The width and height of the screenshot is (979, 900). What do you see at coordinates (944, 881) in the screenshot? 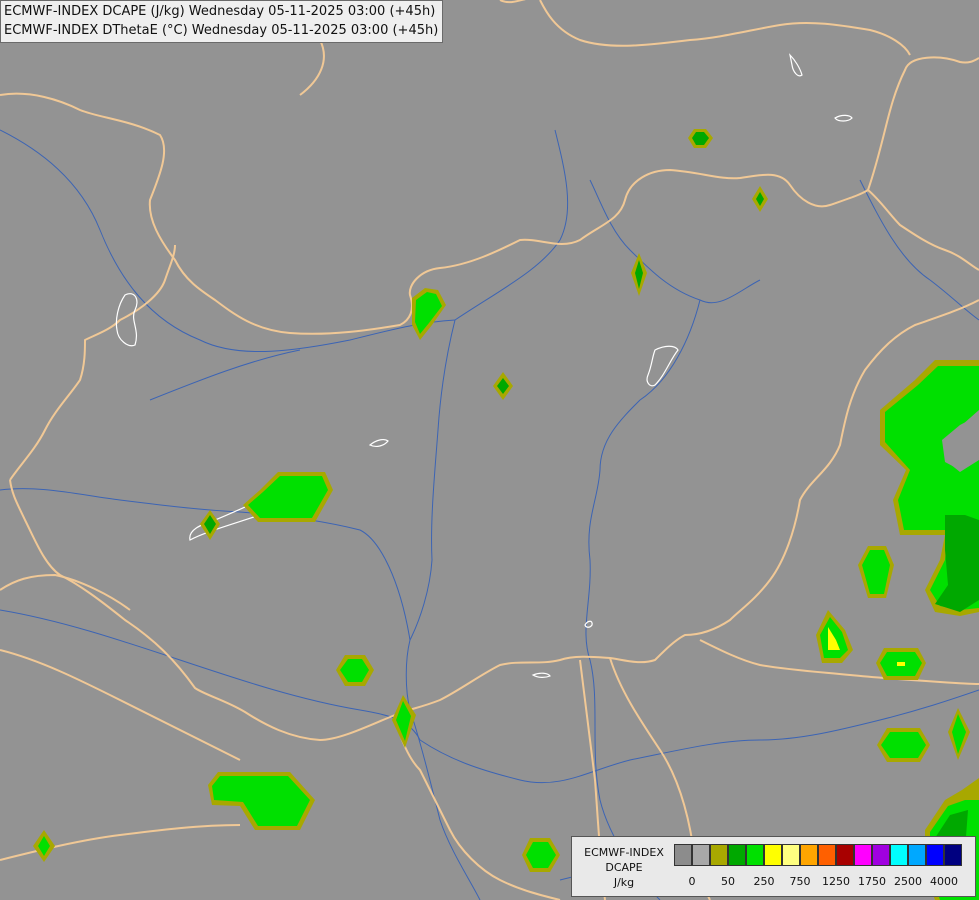
I see `legend-tick-label: 4000` at bounding box center [944, 881].